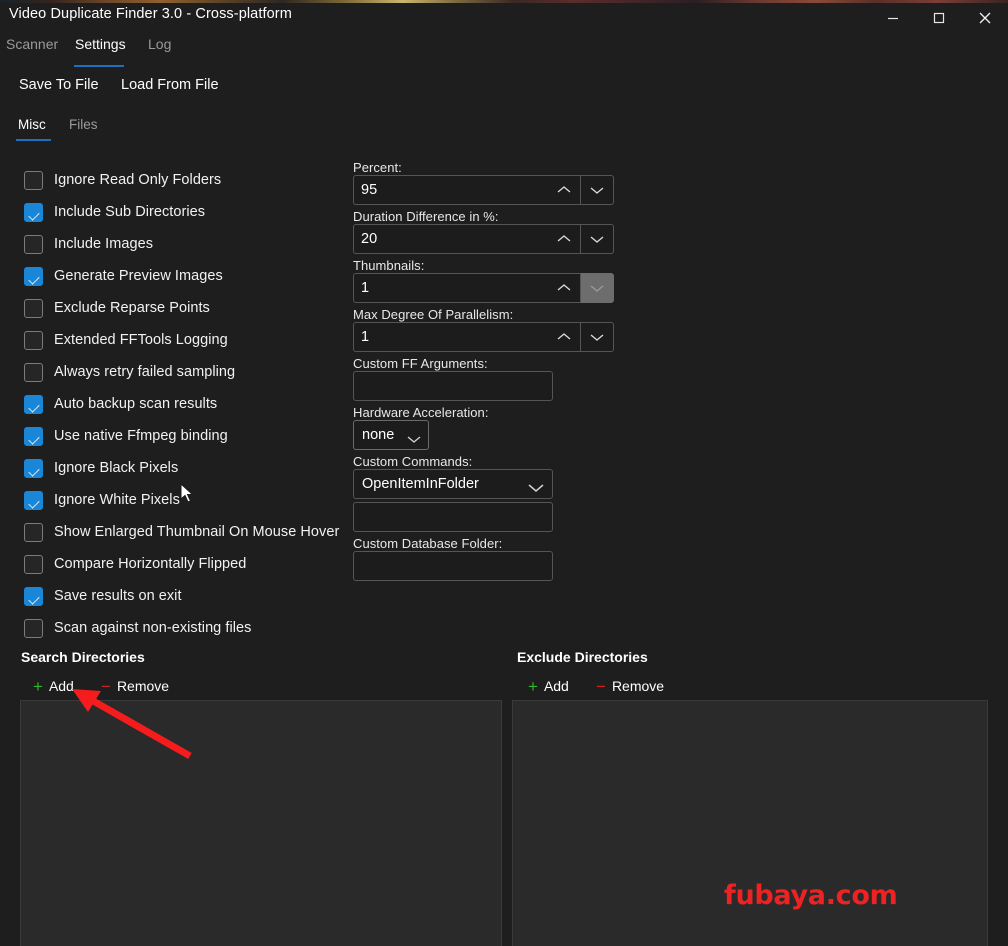  I want to click on option-use-native-ffmpeg-binding: Use native Ffmpeg binding, so click(189, 436).